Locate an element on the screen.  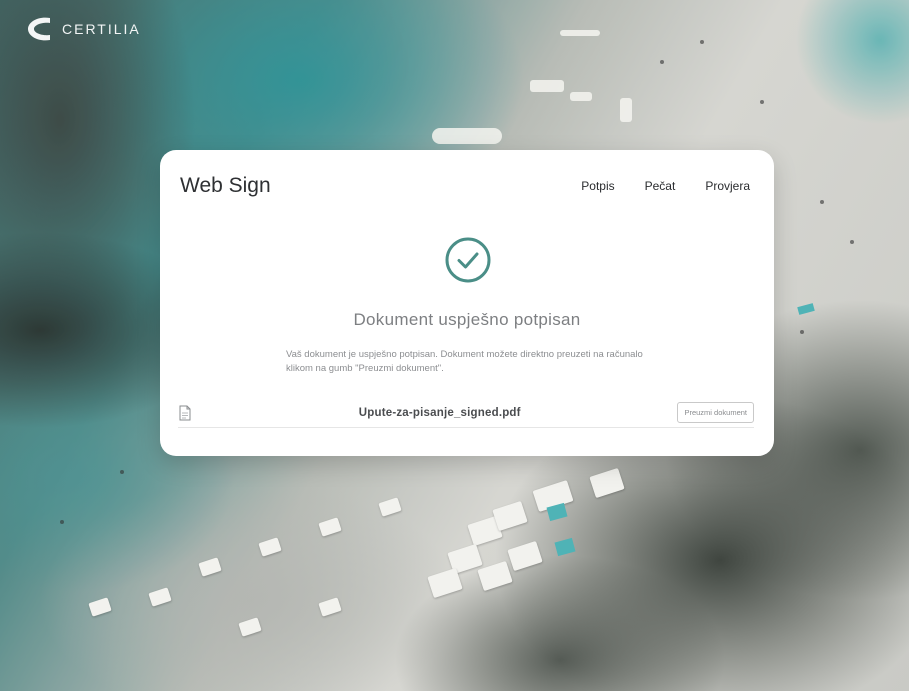
document-icon is located at coordinates (185, 412).